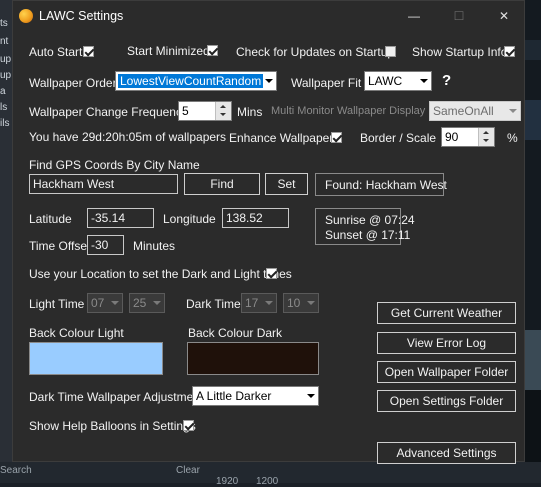  What do you see at coordinates (336, 137) in the screenshot?
I see `enhance-wallpaper-checkbox` at bounding box center [336, 137].